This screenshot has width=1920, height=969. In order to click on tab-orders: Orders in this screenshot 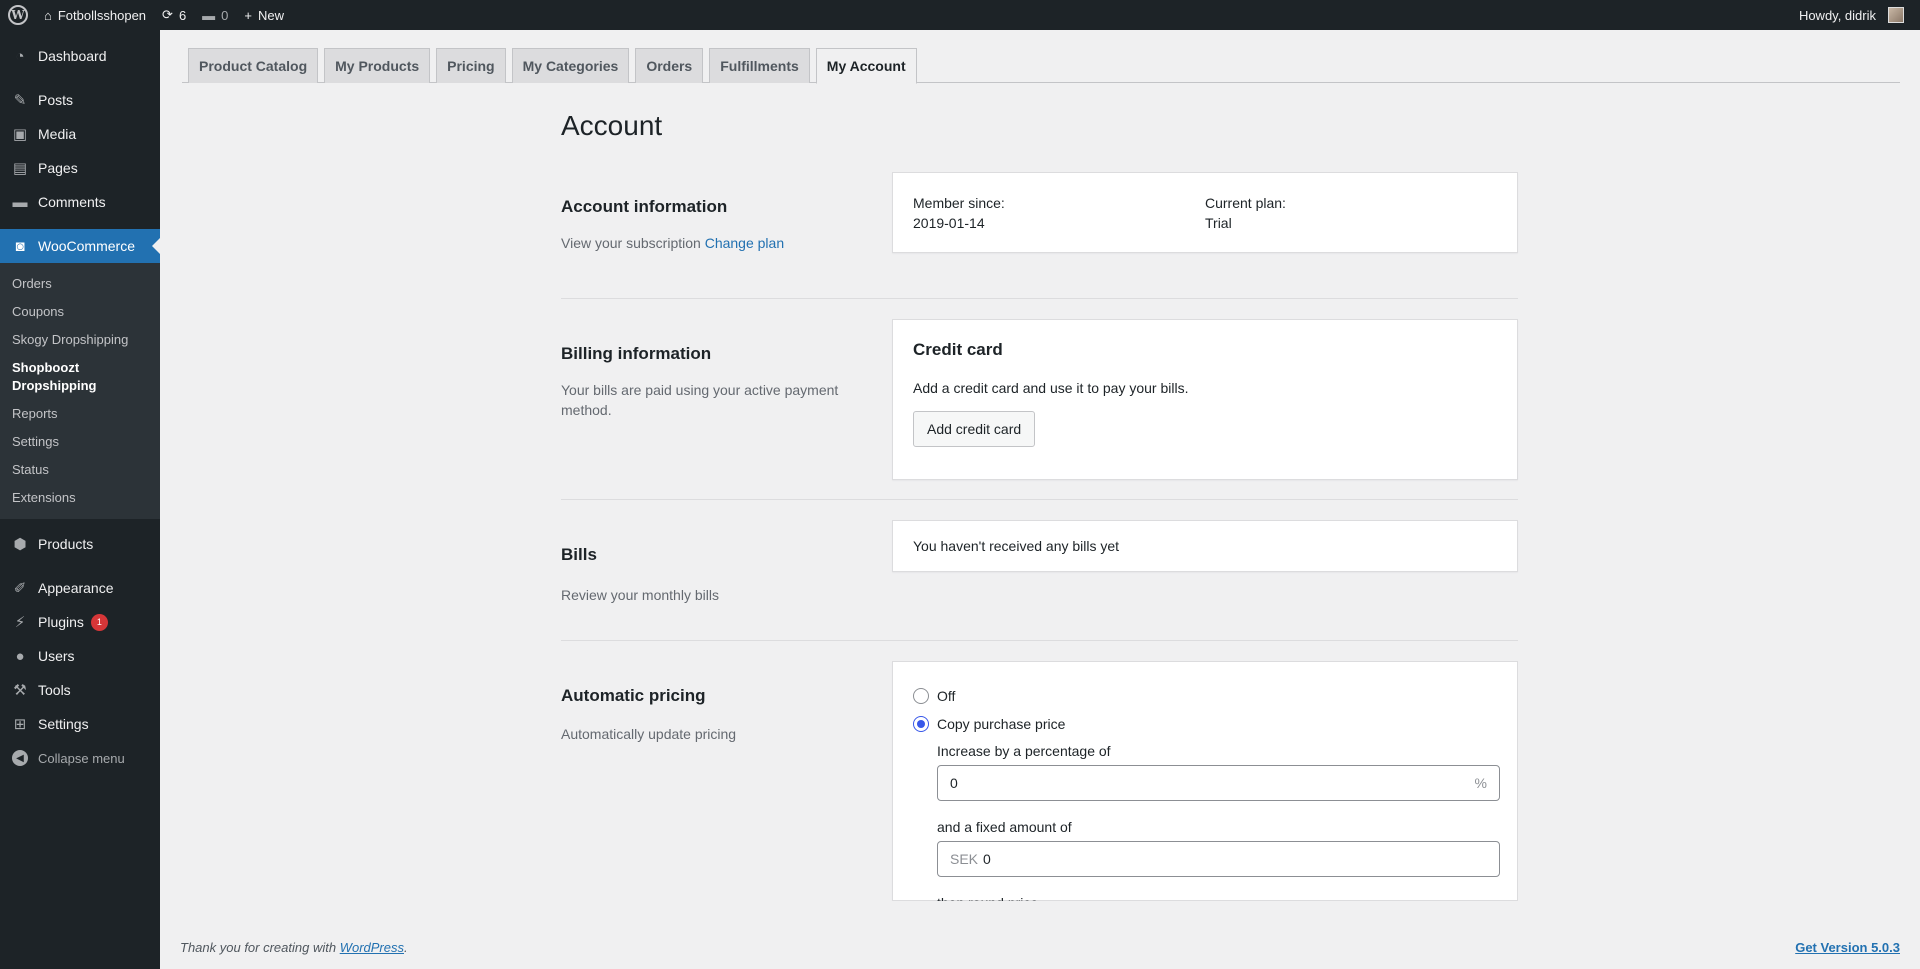, I will do `click(669, 65)`.